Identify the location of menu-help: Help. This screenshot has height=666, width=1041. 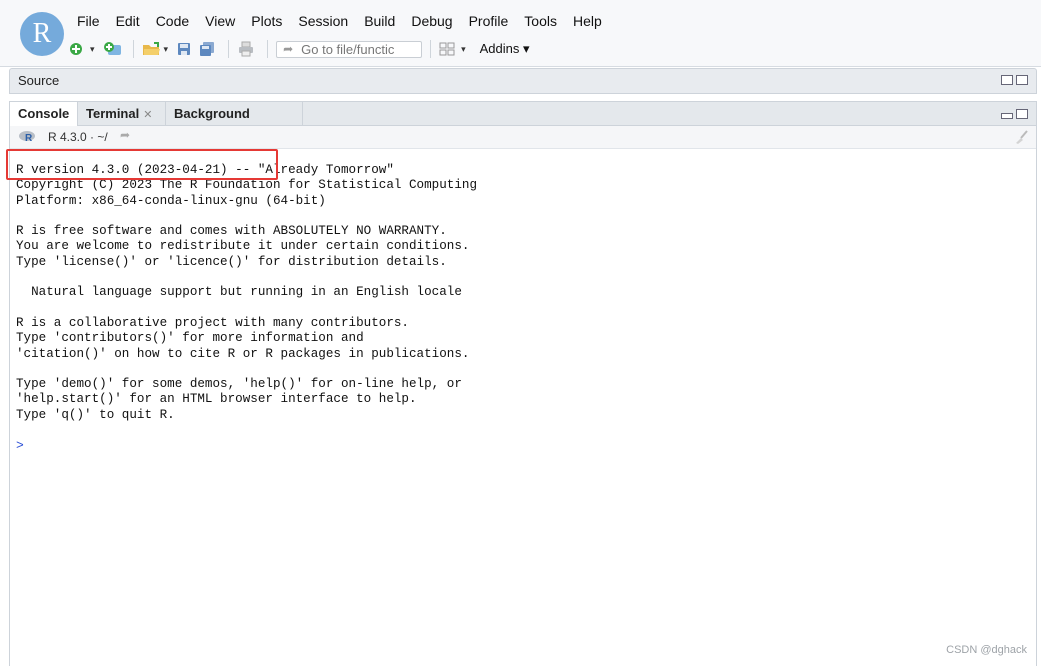
(592, 22).